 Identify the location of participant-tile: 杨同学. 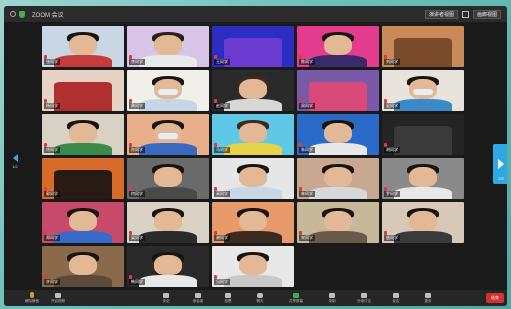
(83, 90).